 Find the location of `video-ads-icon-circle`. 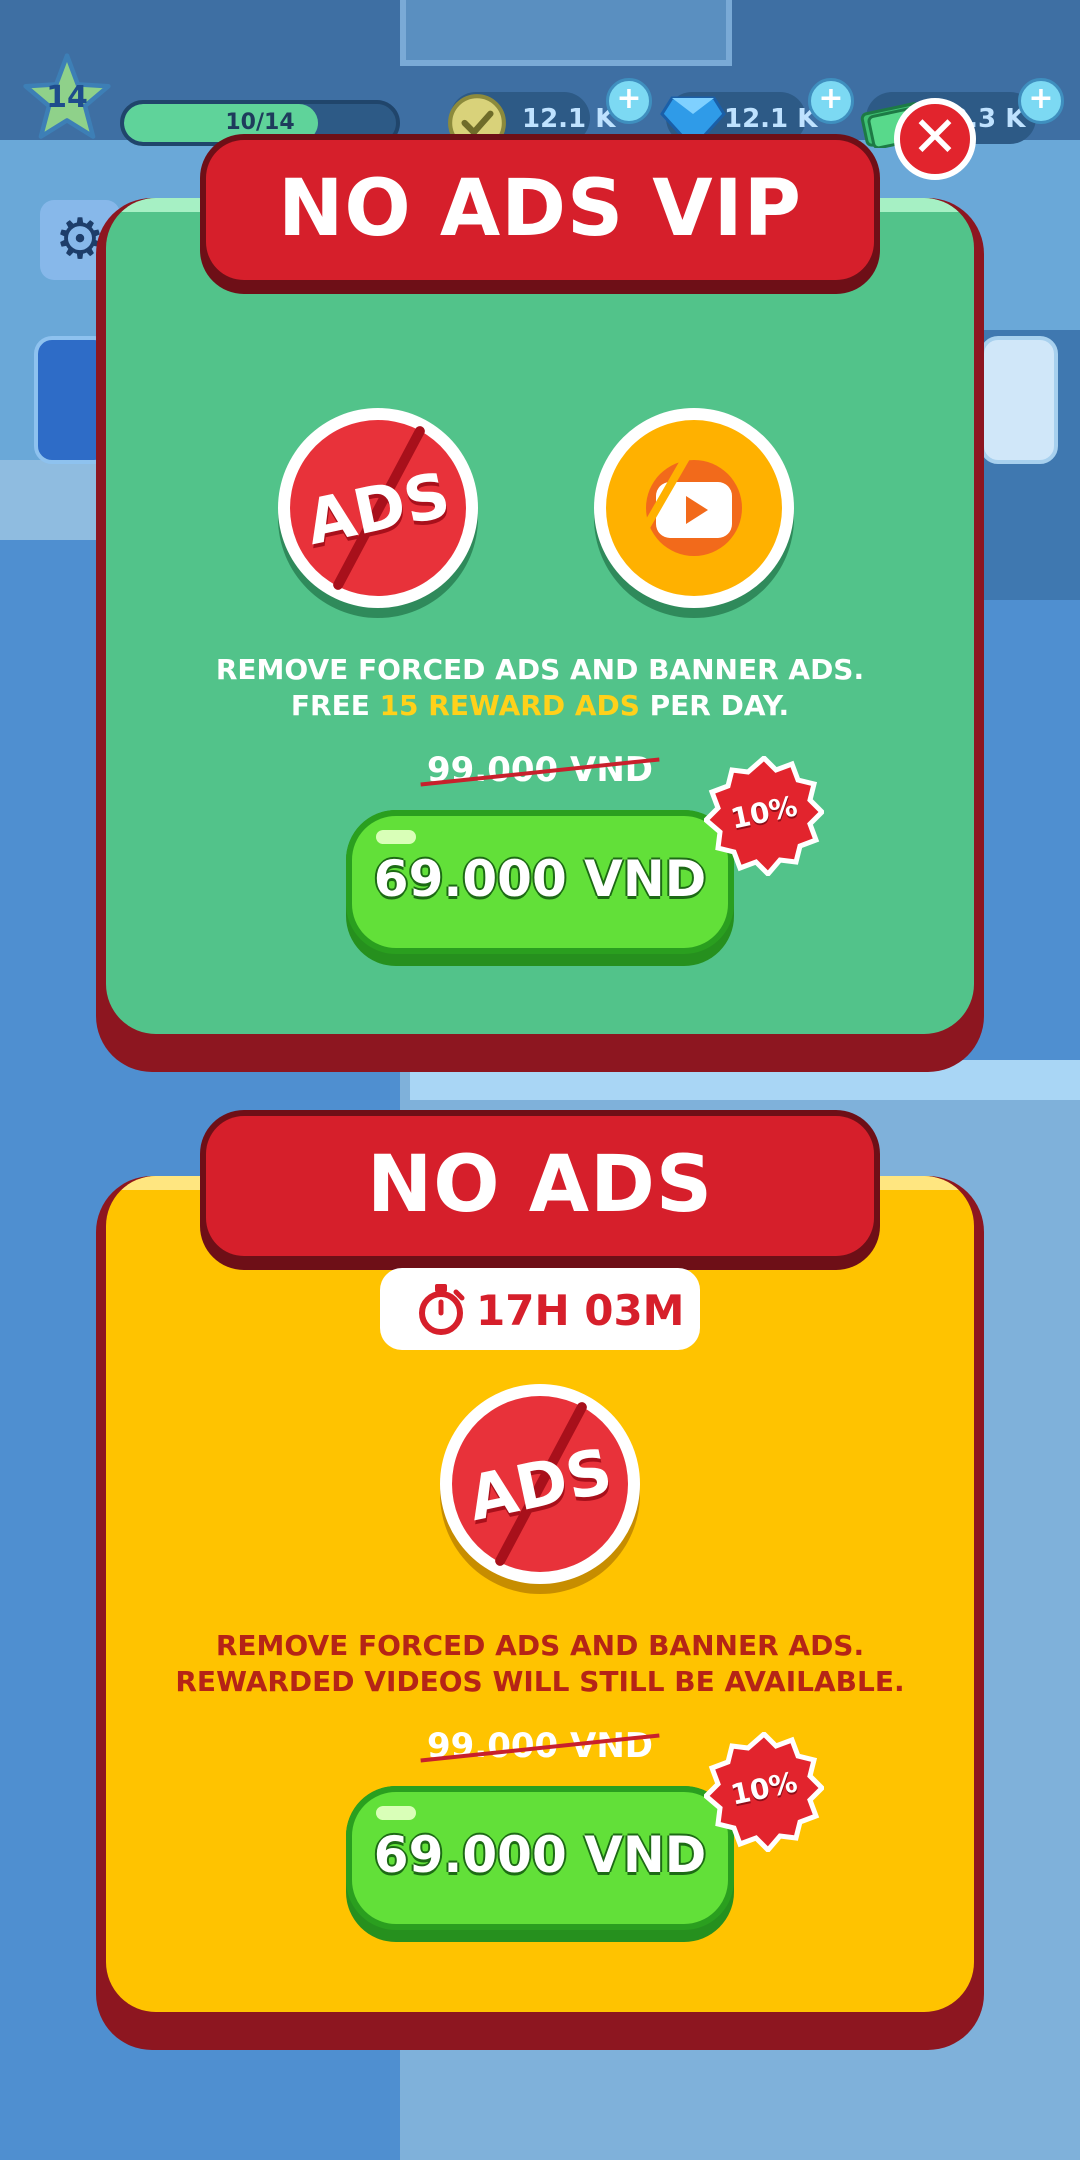

video-ads-icon-circle is located at coordinates (694, 508).